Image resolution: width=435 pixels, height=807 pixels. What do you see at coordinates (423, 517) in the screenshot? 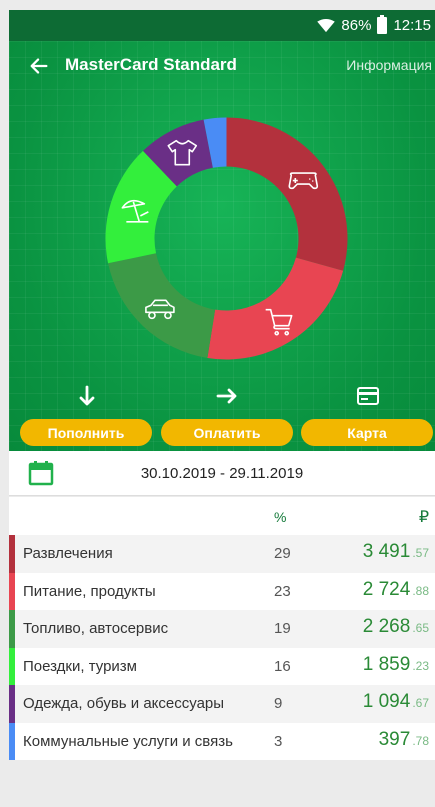
I see `amount-column-header: ₽` at bounding box center [423, 517].